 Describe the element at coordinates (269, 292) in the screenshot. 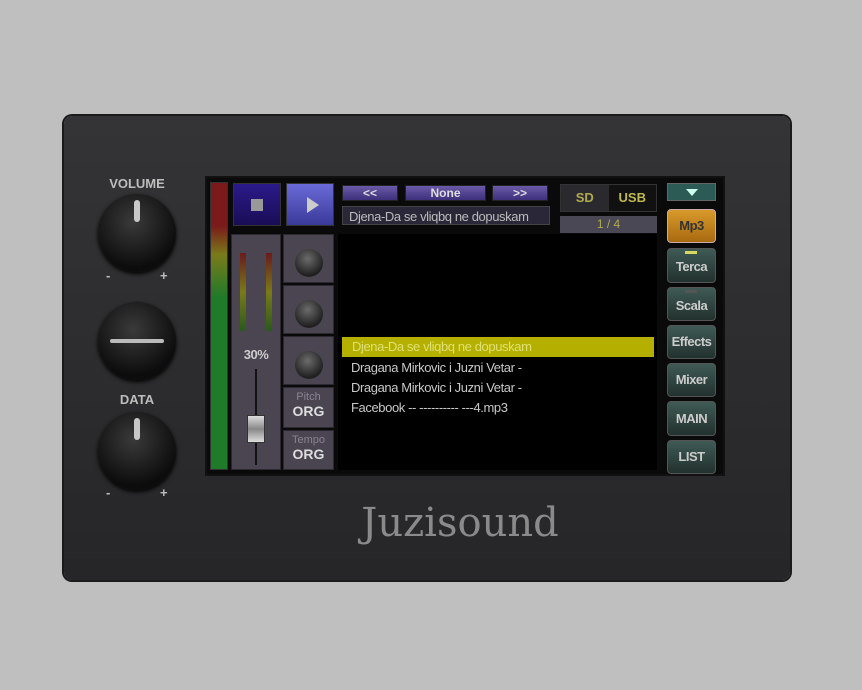

I see `right-channel-meter` at that location.